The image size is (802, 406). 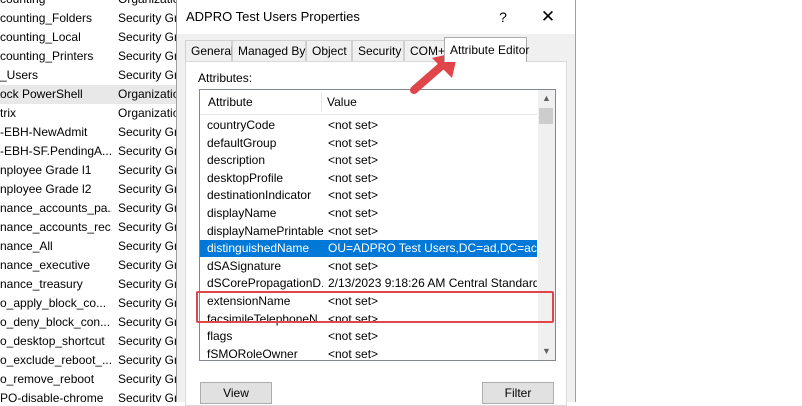 What do you see at coordinates (432, 248) in the screenshot?
I see `attribute-value: OU=ADPRO Test Users,DC=ad,DC=activedi` at bounding box center [432, 248].